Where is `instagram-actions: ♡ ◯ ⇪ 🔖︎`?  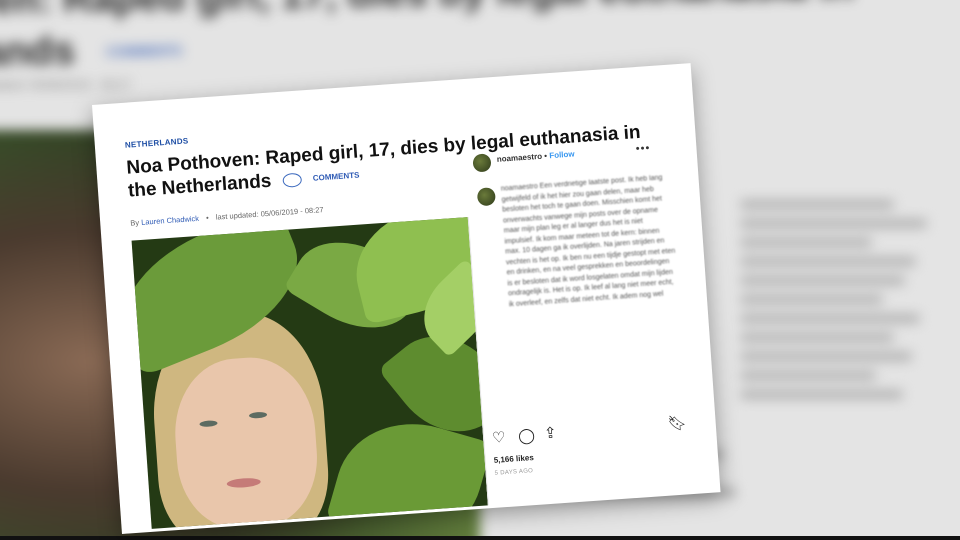 instagram-actions: ♡ ◯ ⇪ 🔖︎ is located at coordinates (592, 432).